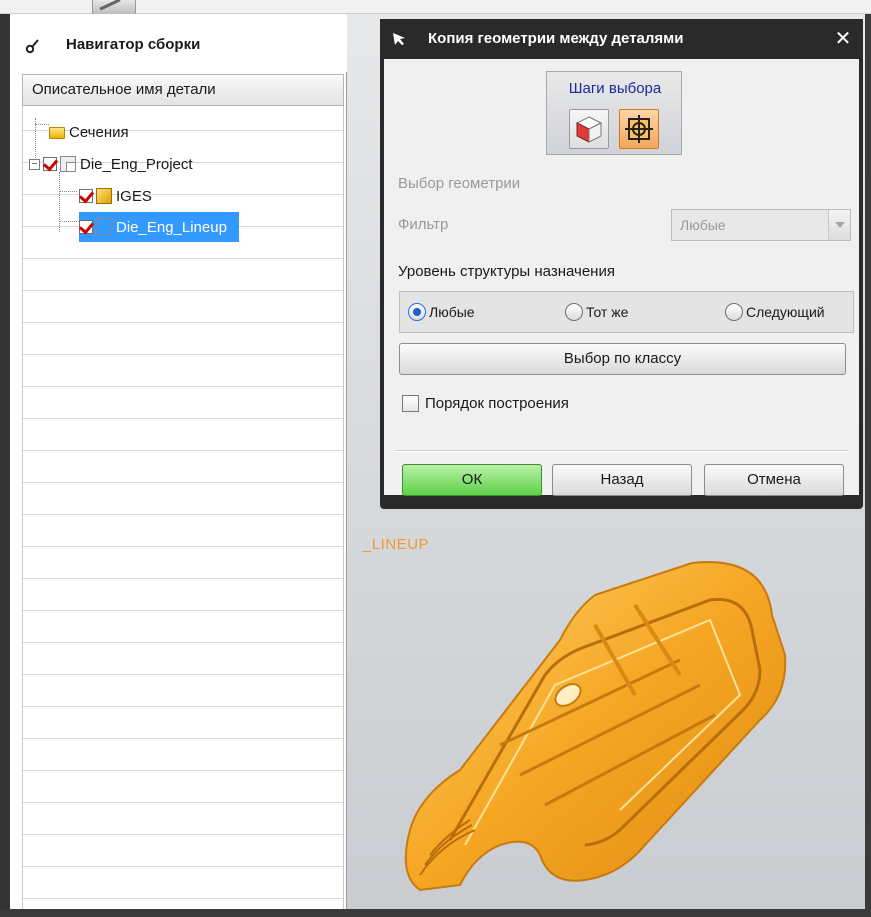 This screenshot has height=917, width=871. I want to click on navigator-icon, so click(32, 46).